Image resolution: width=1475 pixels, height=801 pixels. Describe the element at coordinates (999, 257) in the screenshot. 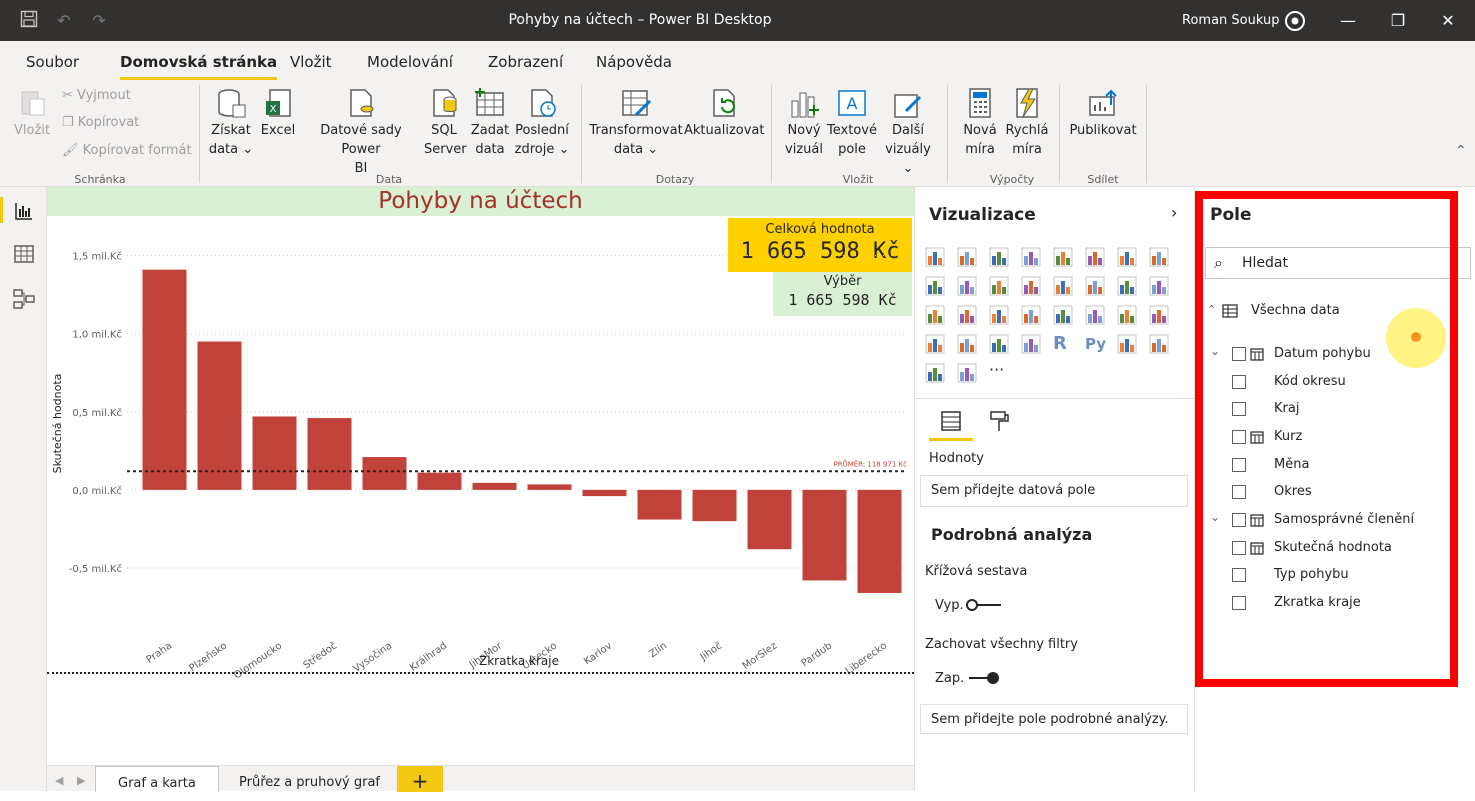

I see `clustered-bar-icon` at that location.